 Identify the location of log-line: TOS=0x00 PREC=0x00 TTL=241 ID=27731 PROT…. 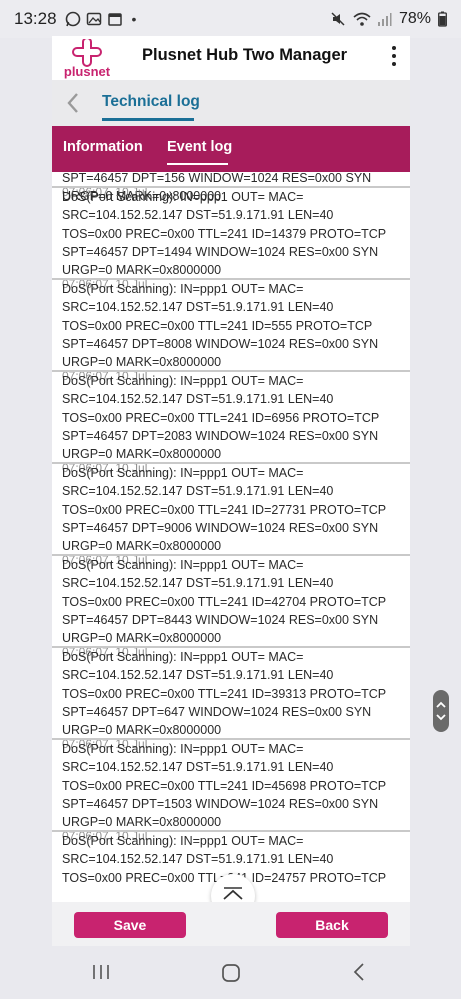
(224, 509).